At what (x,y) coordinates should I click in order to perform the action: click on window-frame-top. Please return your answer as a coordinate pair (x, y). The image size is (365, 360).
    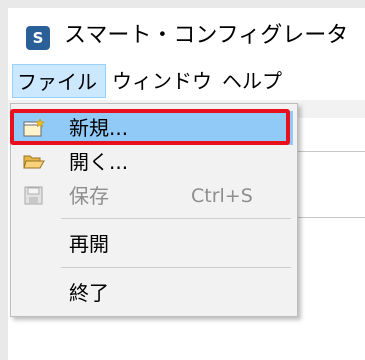
    Looking at the image, I should click on (182, 4).